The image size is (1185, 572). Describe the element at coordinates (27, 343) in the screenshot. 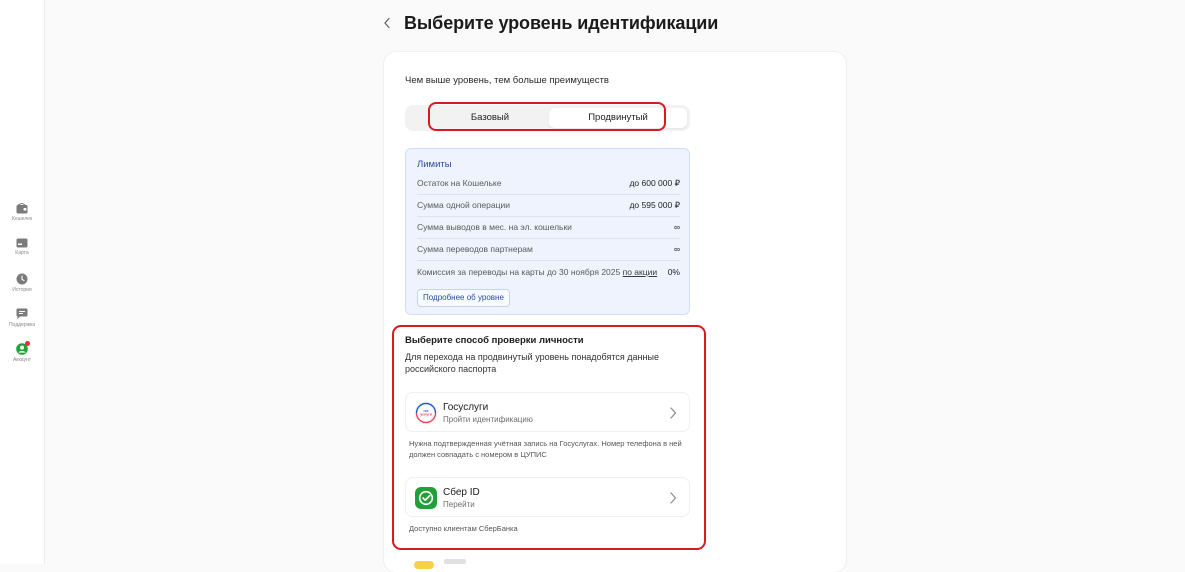

I see `notification-dot` at that location.